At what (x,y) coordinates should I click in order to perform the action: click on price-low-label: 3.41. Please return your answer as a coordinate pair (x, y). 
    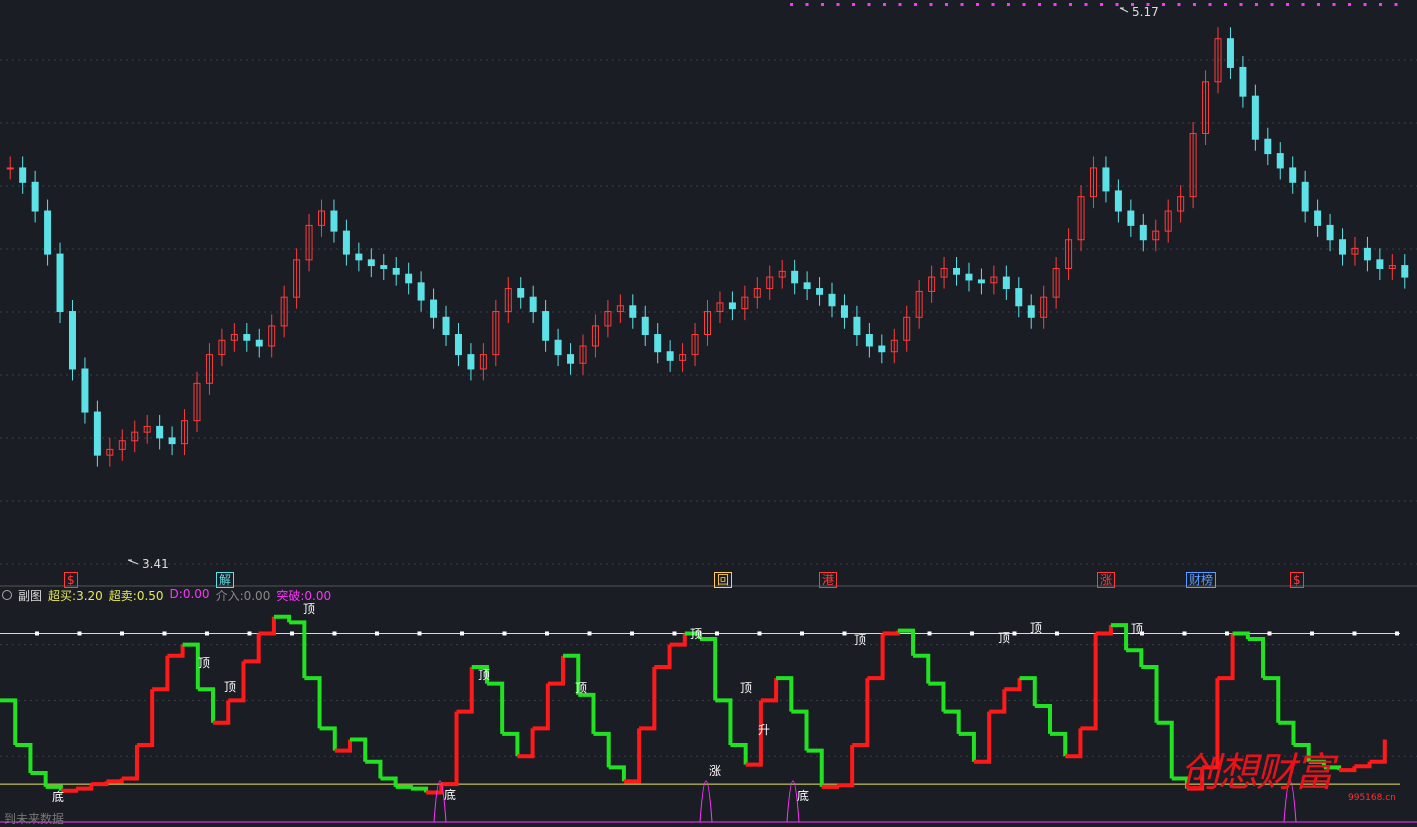
    Looking at the image, I should click on (155, 564).